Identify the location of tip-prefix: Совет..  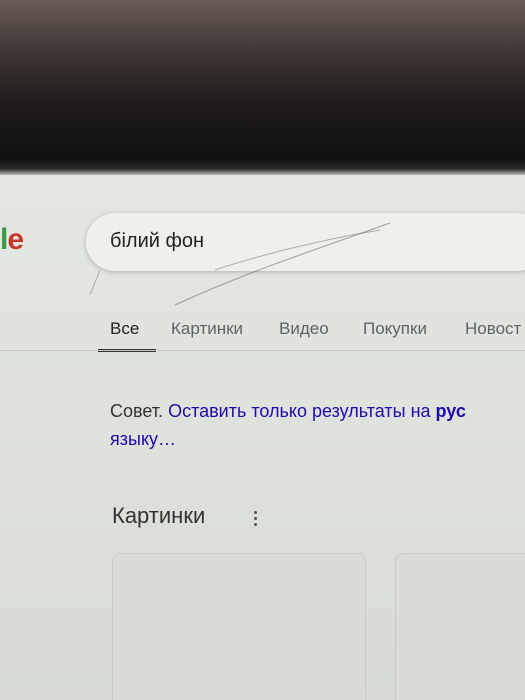
(137, 411).